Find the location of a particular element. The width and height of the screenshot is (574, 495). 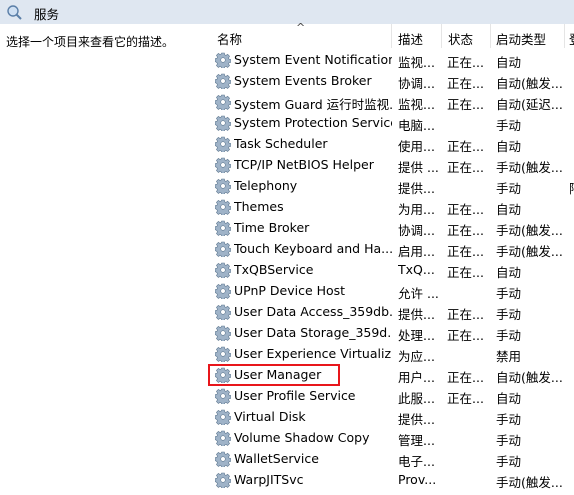

service-name: Task Scheduler is located at coordinates (281, 143).